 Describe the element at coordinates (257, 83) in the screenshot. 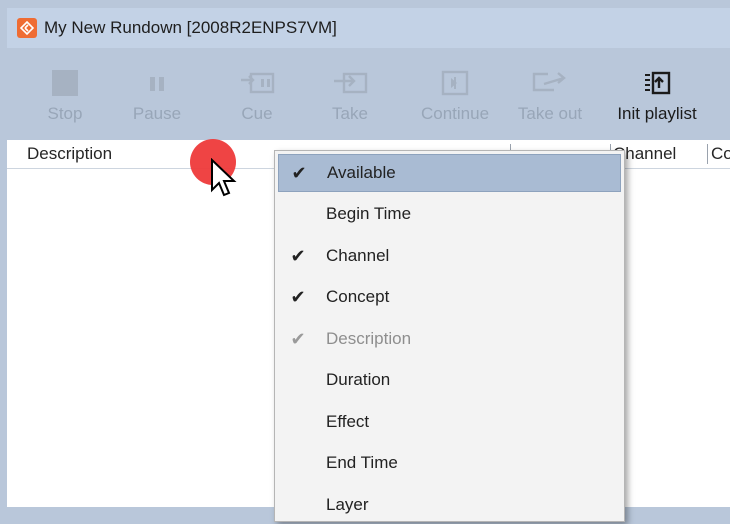

I see `cue-icon` at that location.